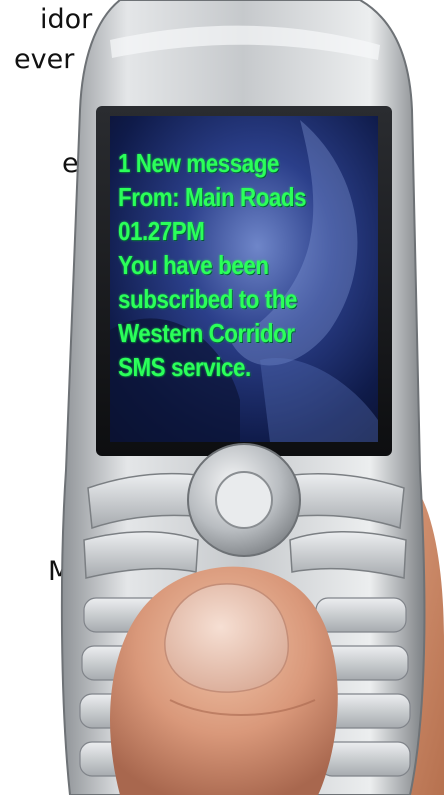 This screenshot has height=795, width=444. Describe the element at coordinates (208, 299) in the screenshot. I see `sms-body-line: subscribed to the` at that location.